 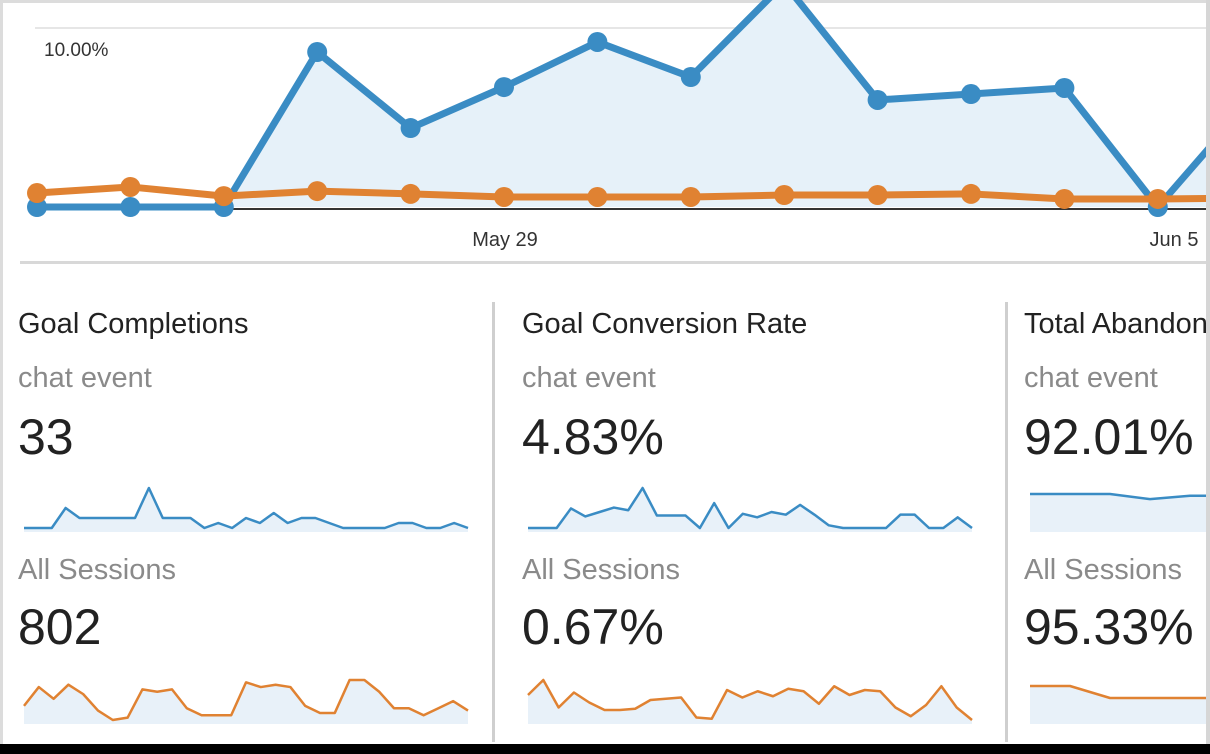 I want to click on x-tick-label: Jun 5, so click(x=1174, y=240).